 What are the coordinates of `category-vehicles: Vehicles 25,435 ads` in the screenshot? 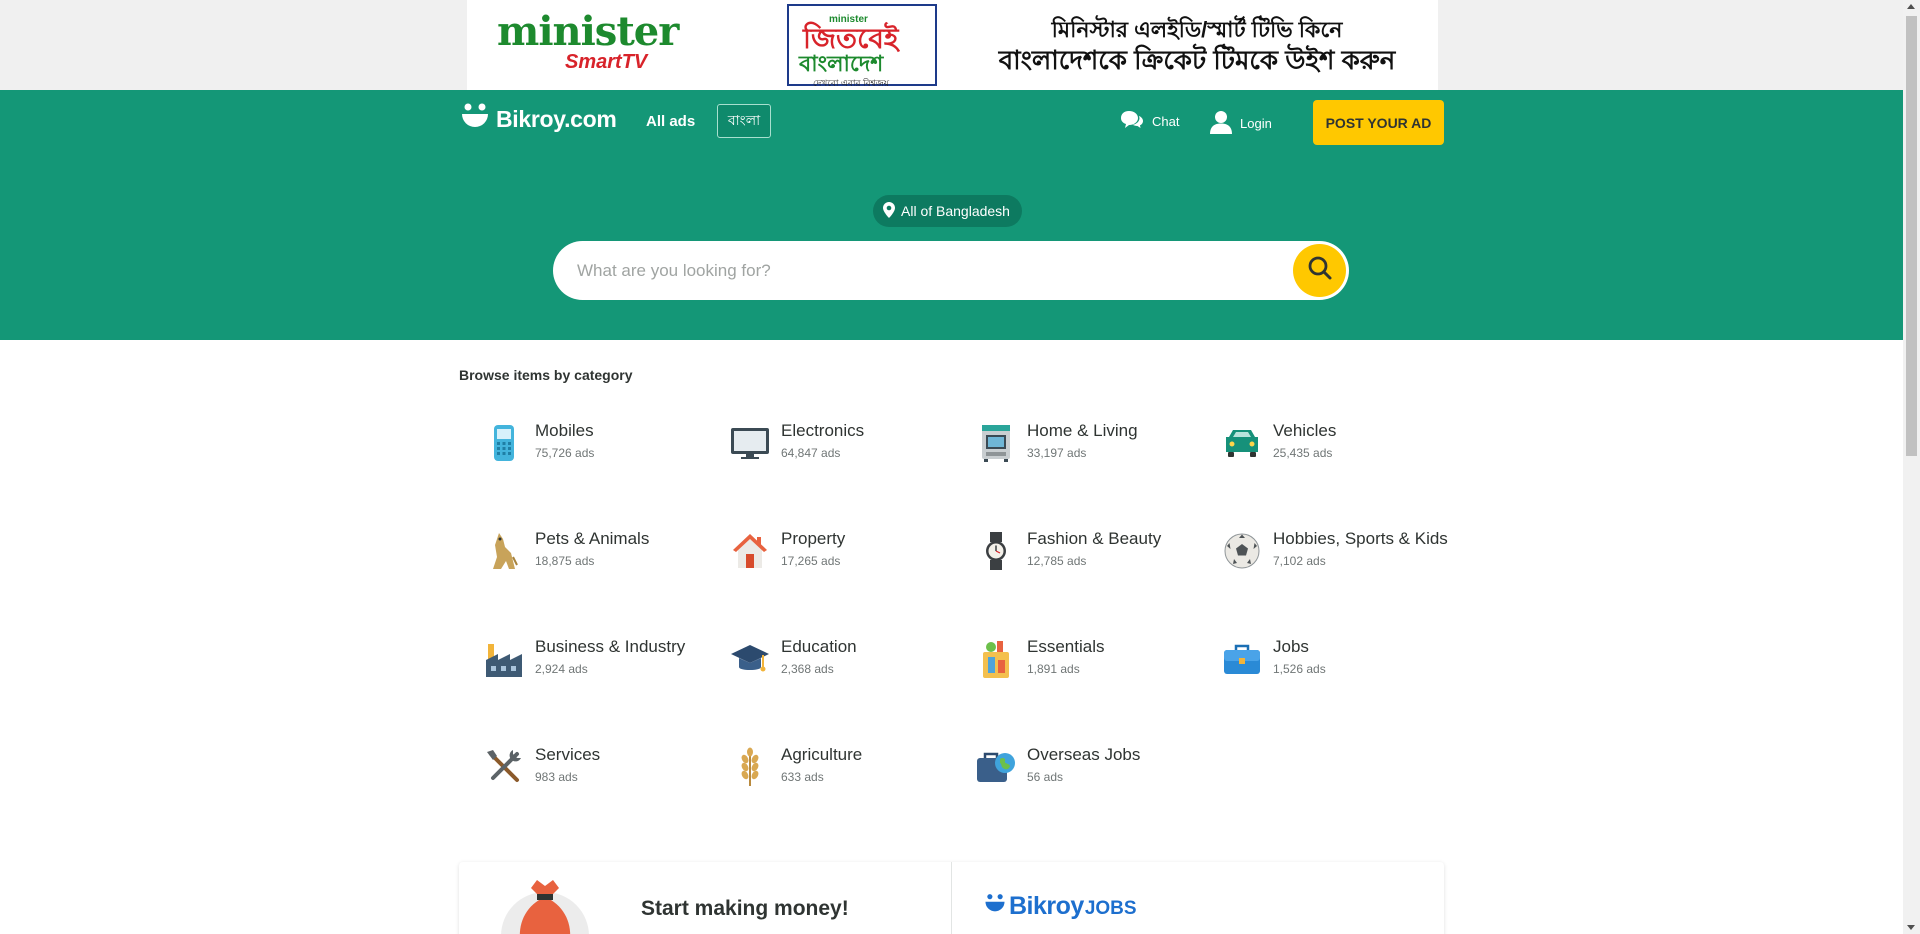 It's located at (1341, 445).